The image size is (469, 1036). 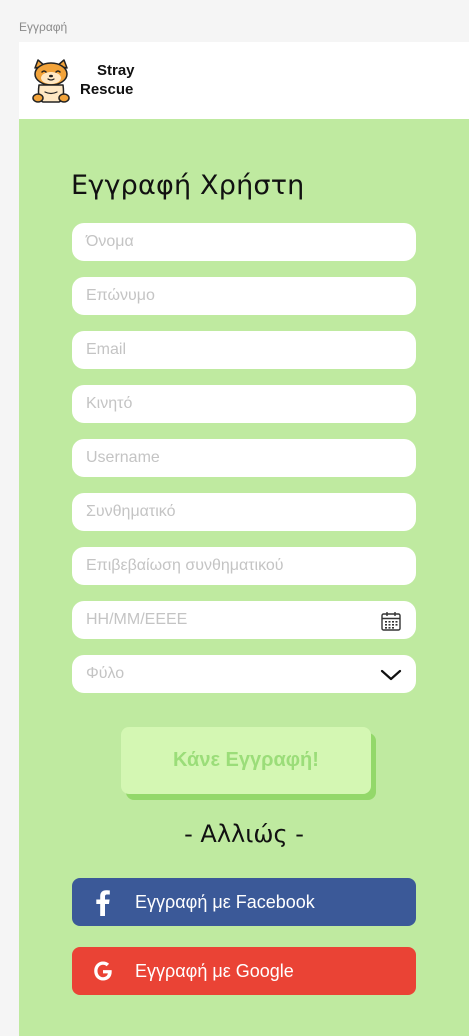 I want to click on dog-logo-icon, so click(x=51, y=81).